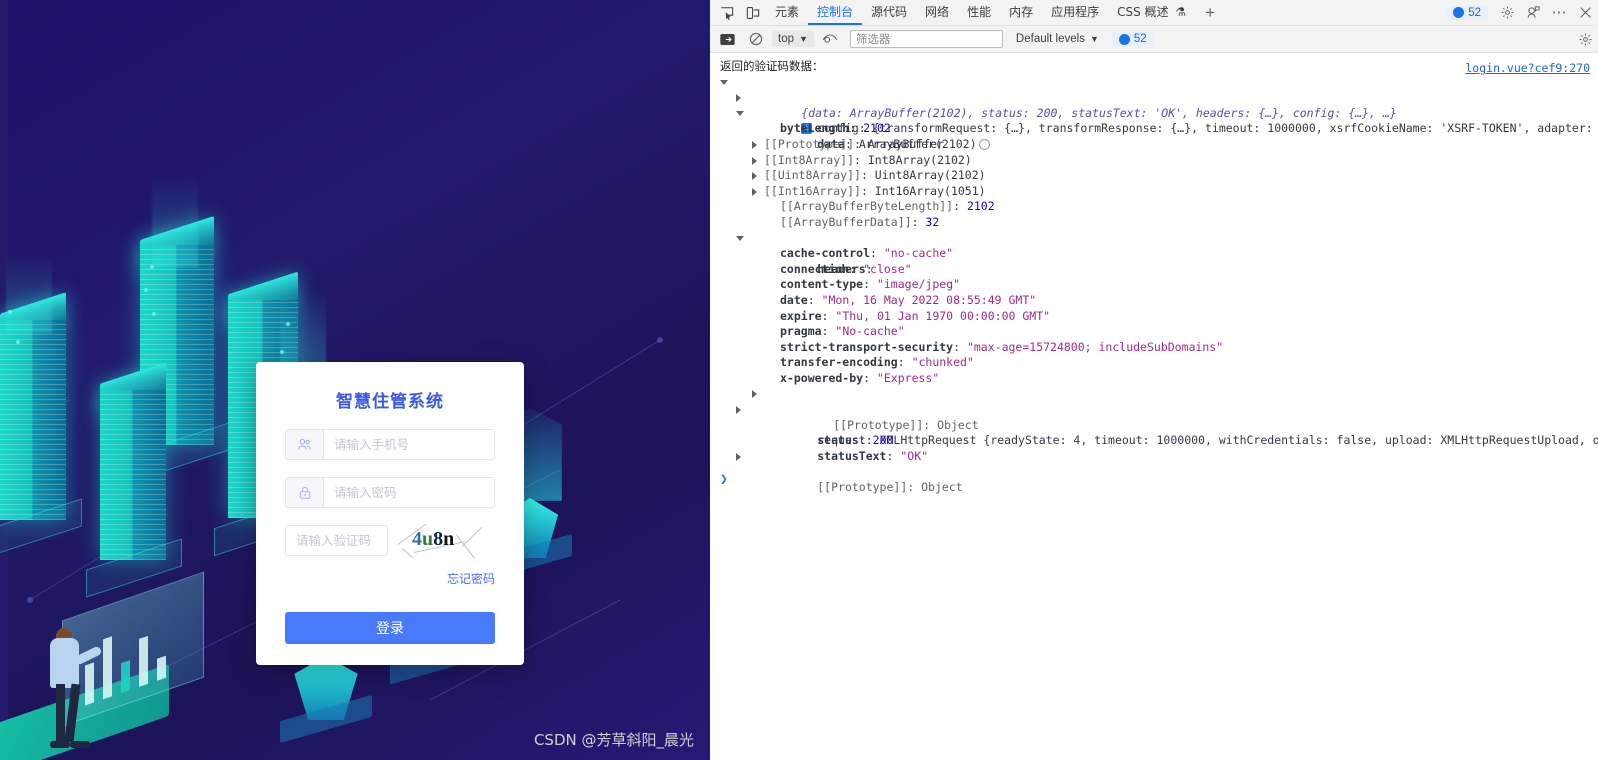 This screenshot has height=760, width=1598. I want to click on issues-badge: 52, so click(1467, 12).